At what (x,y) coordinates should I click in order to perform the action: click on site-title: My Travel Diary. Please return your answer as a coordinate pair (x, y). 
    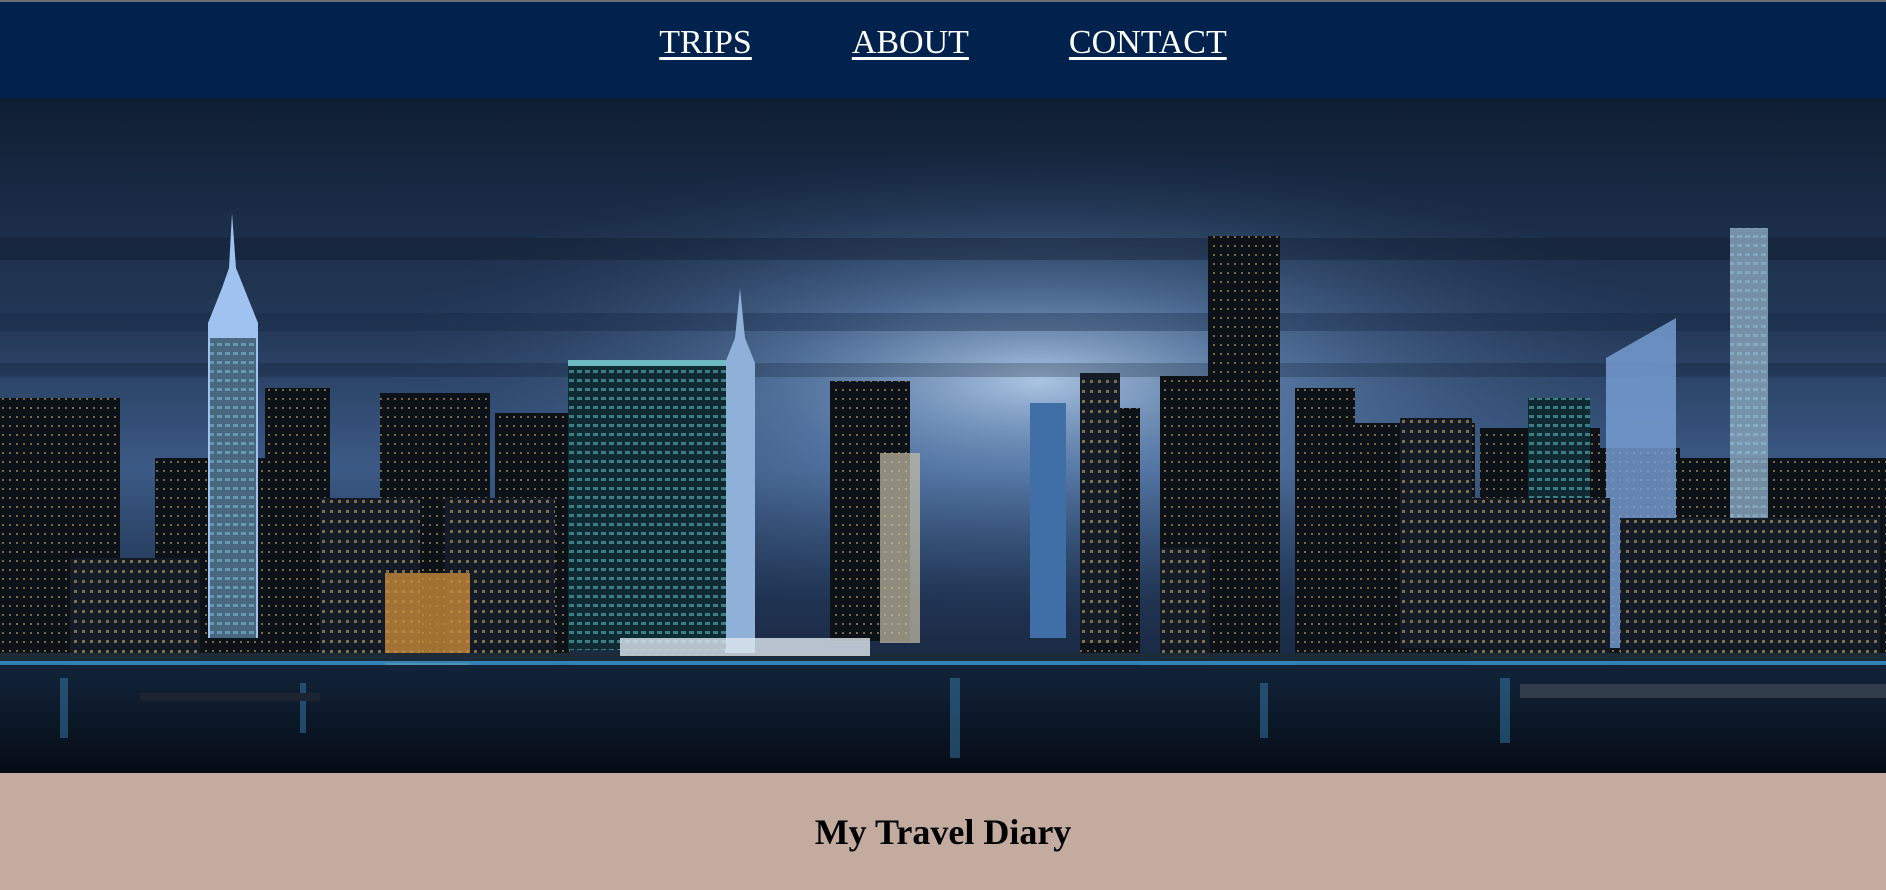
    Looking at the image, I should click on (943, 831).